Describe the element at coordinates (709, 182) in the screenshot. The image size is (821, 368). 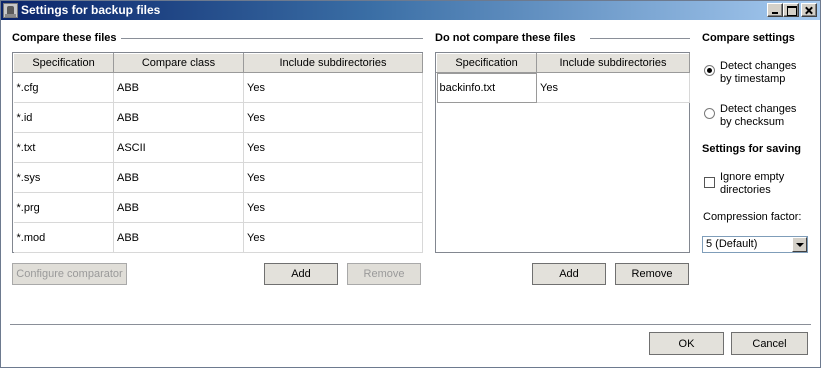
I see `ignore-empty-checkbox` at that location.